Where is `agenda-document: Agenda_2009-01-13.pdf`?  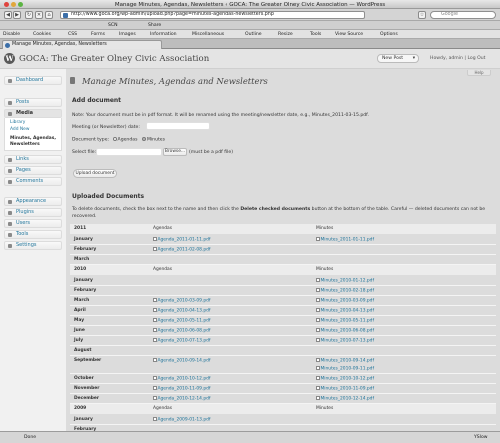 agenda-document: Agenda_2009-01-13.pdf is located at coordinates (181, 419).